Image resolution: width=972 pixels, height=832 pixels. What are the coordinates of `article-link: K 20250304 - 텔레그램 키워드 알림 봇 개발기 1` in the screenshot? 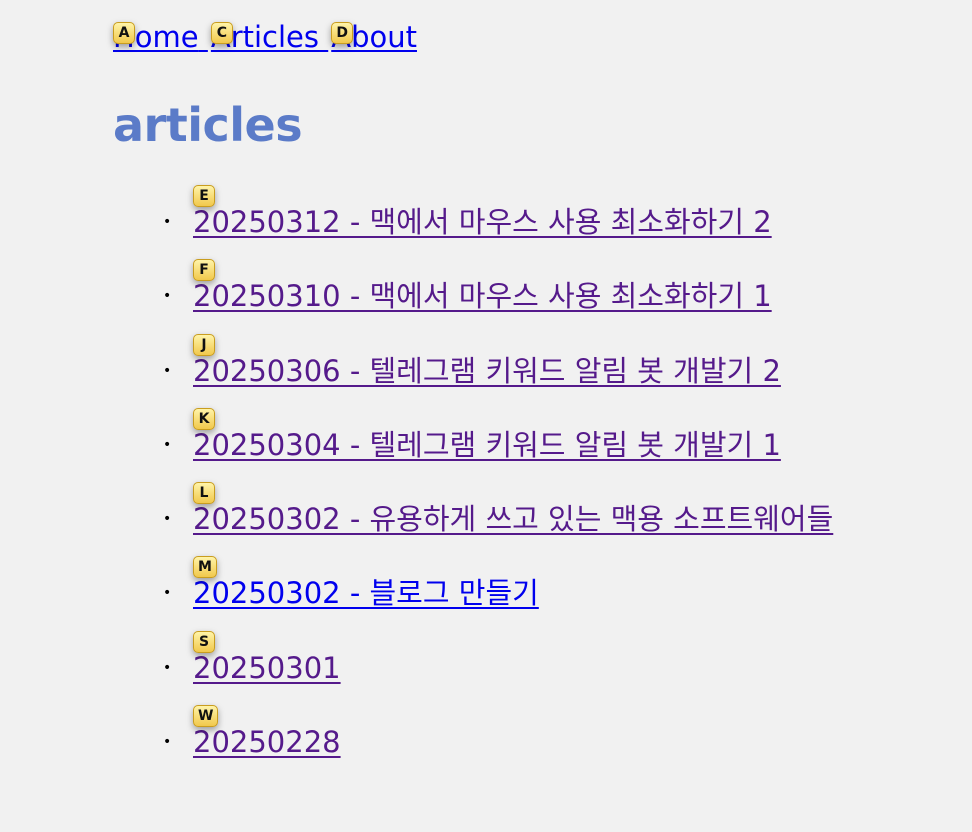 It's located at (487, 437).